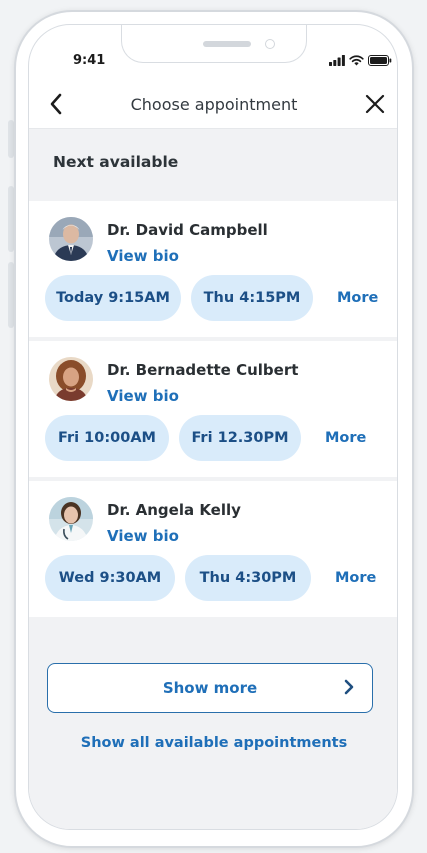 The image size is (427, 853). What do you see at coordinates (116, 162) in the screenshot?
I see `section-title: Next available` at bounding box center [116, 162].